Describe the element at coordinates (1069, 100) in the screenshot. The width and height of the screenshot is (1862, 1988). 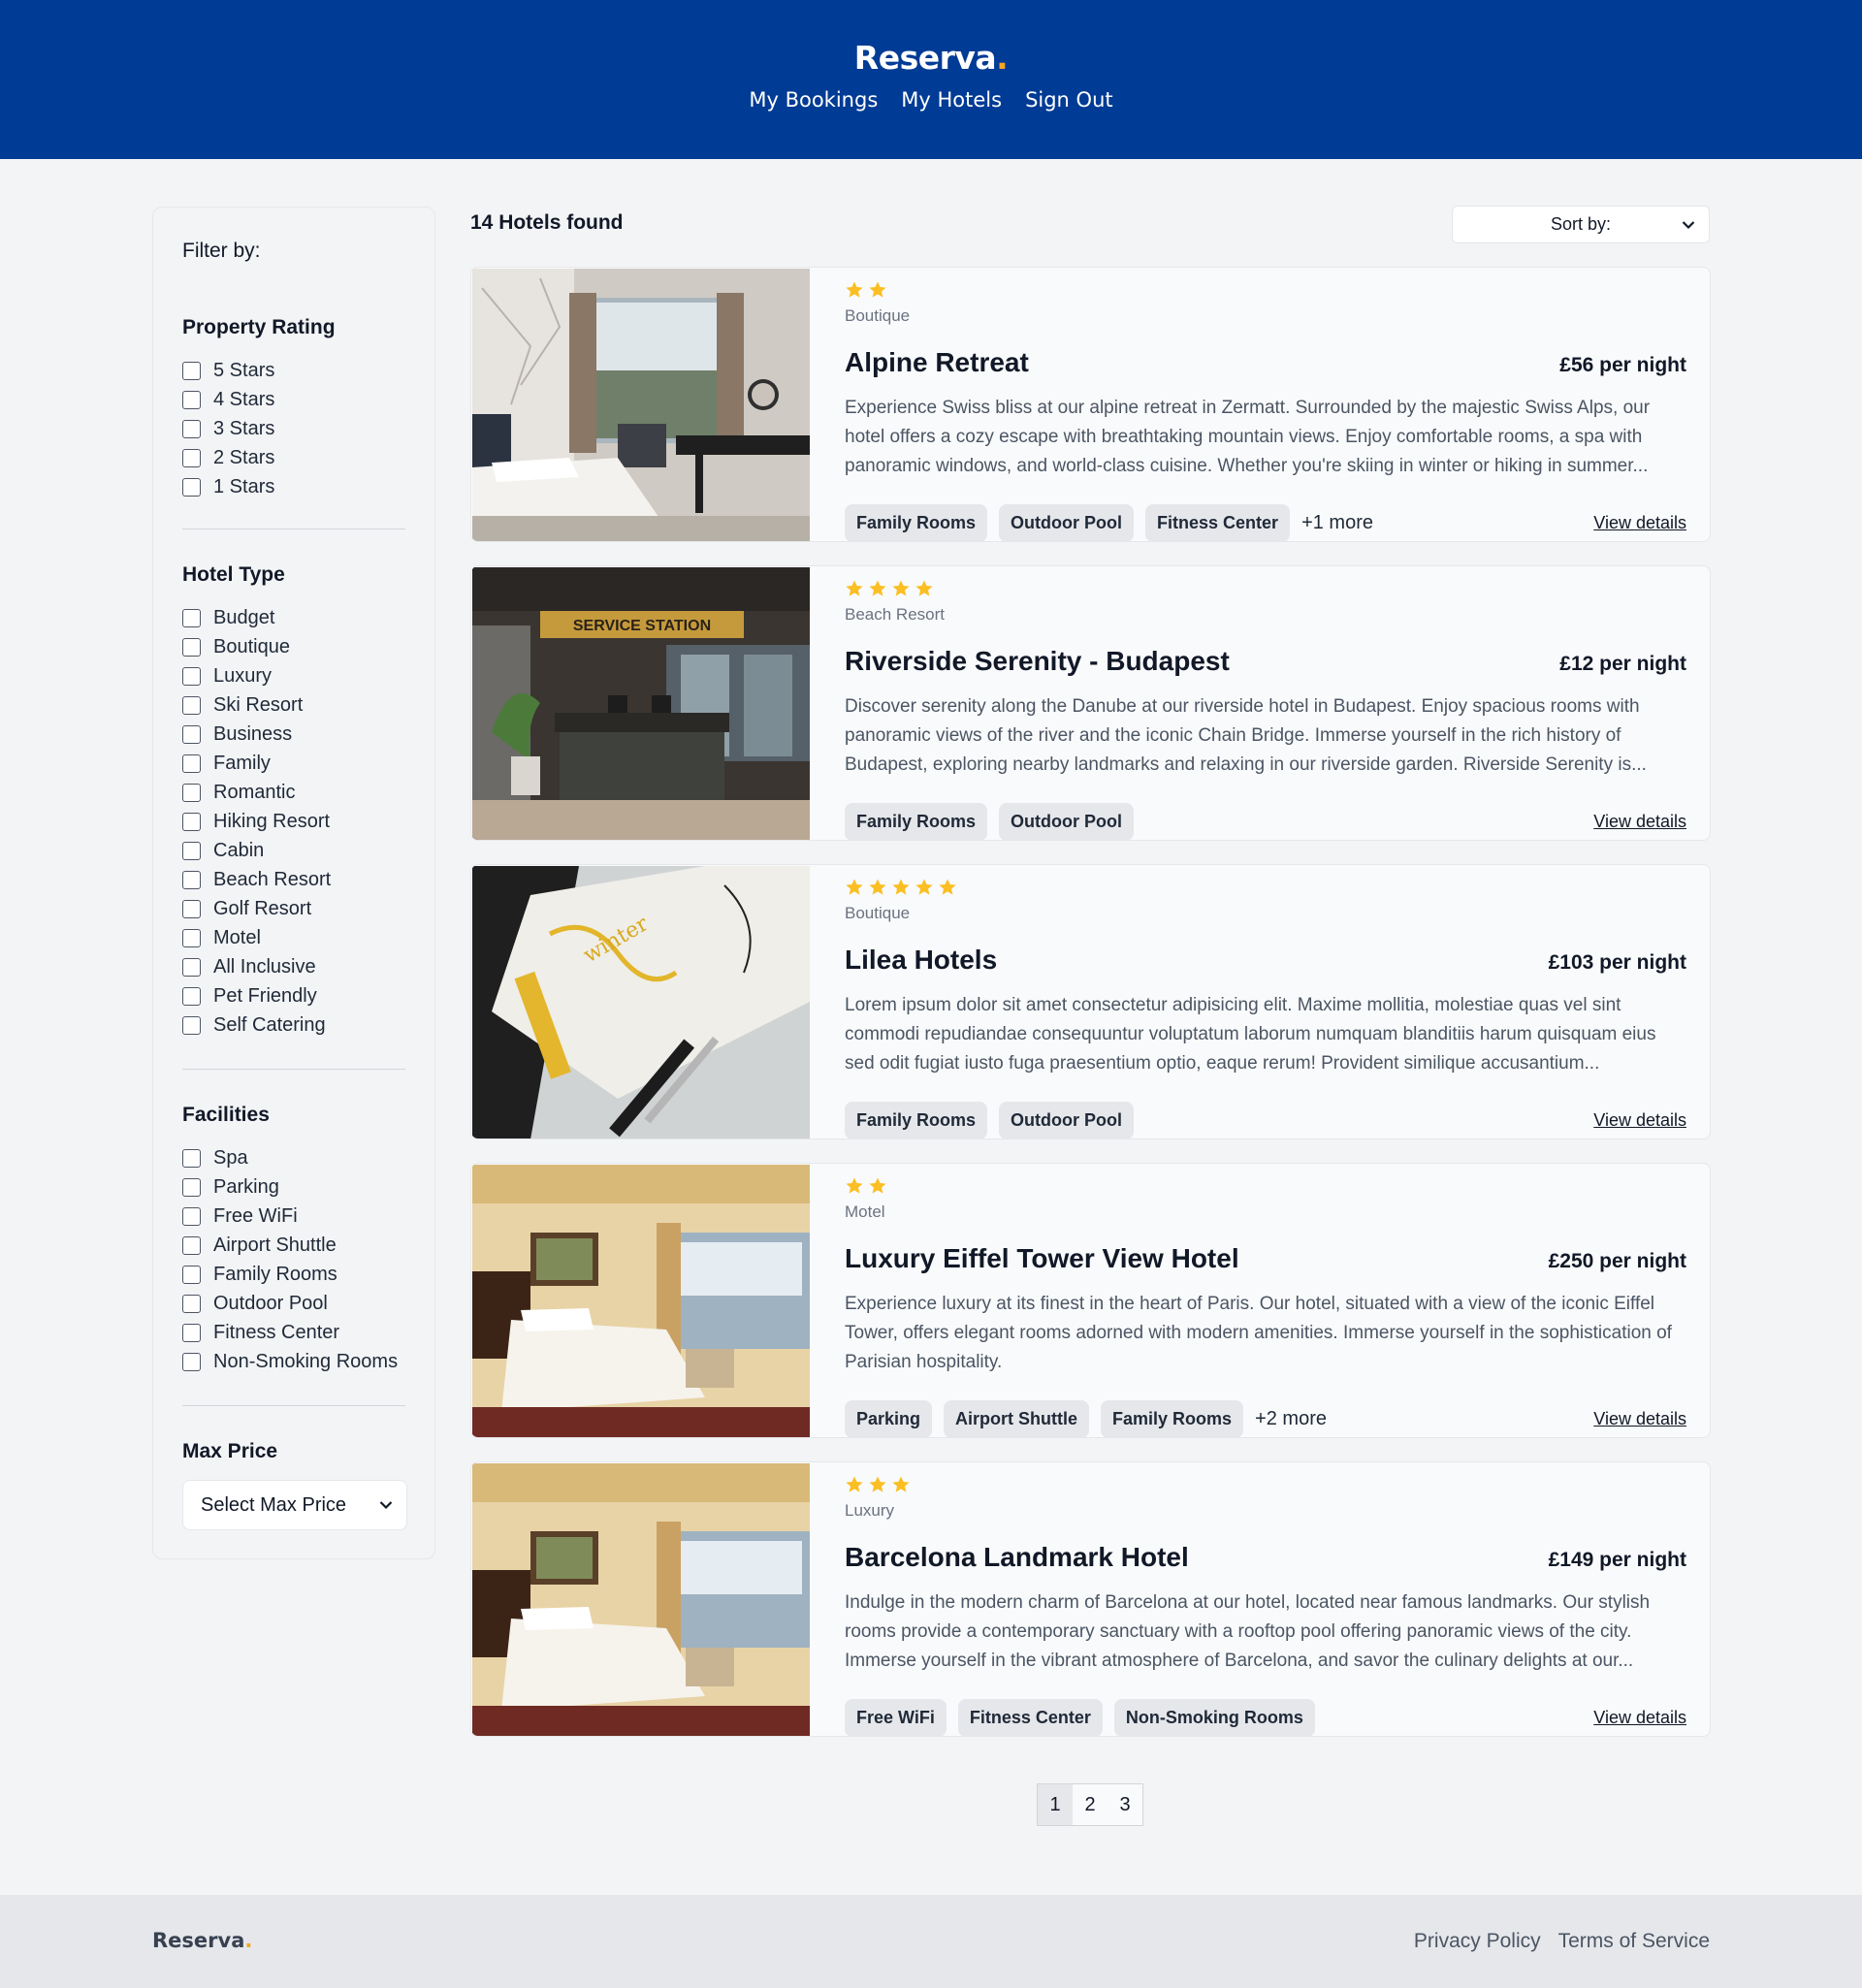
I see `nav-sign-out: Sign Out` at that location.